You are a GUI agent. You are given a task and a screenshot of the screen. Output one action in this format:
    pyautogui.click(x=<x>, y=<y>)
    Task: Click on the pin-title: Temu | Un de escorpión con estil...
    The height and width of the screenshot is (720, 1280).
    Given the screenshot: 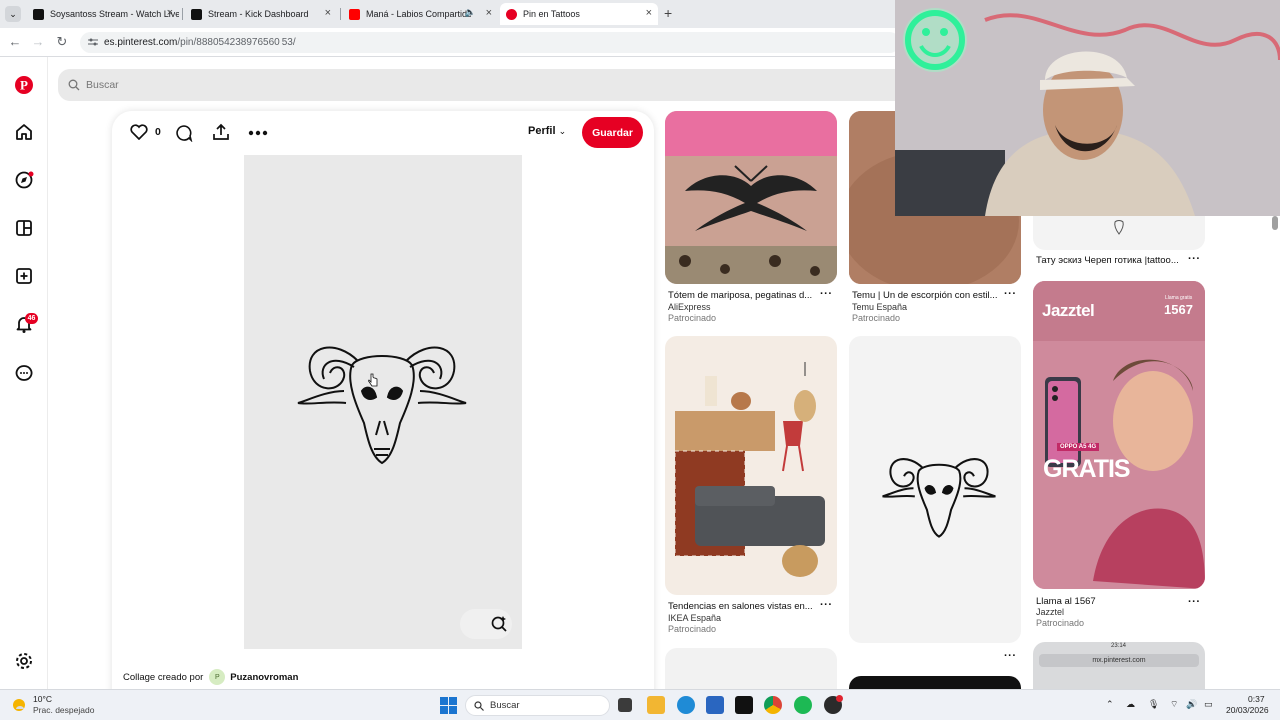 What is the action you would take?
    pyautogui.click(x=927, y=295)
    